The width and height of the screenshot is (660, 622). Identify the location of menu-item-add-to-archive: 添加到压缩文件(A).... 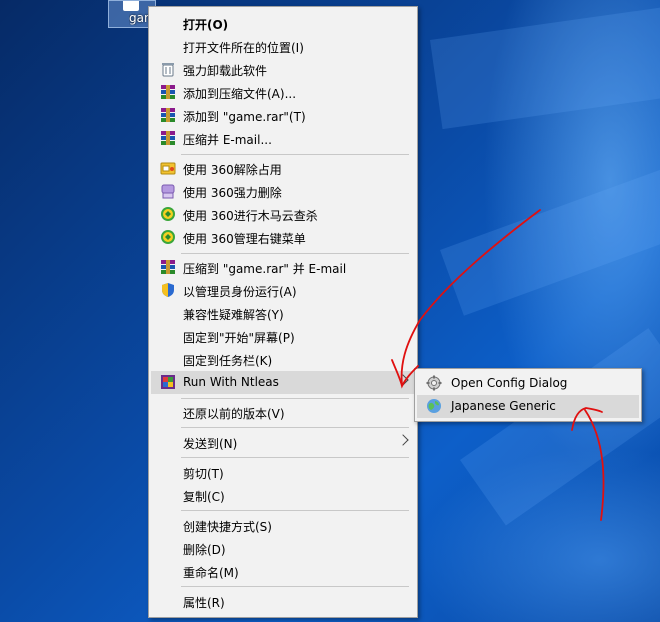
(283, 92).